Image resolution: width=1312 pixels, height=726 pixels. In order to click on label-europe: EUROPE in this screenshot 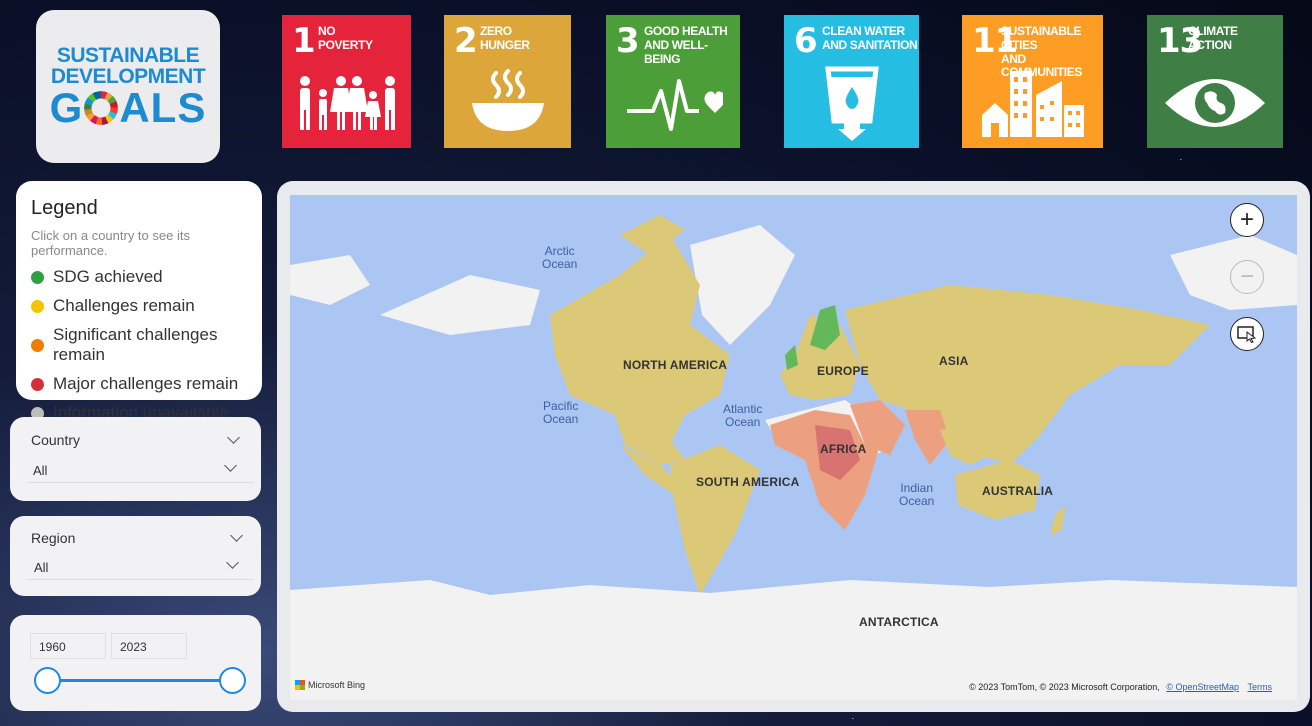, I will do `click(843, 371)`.